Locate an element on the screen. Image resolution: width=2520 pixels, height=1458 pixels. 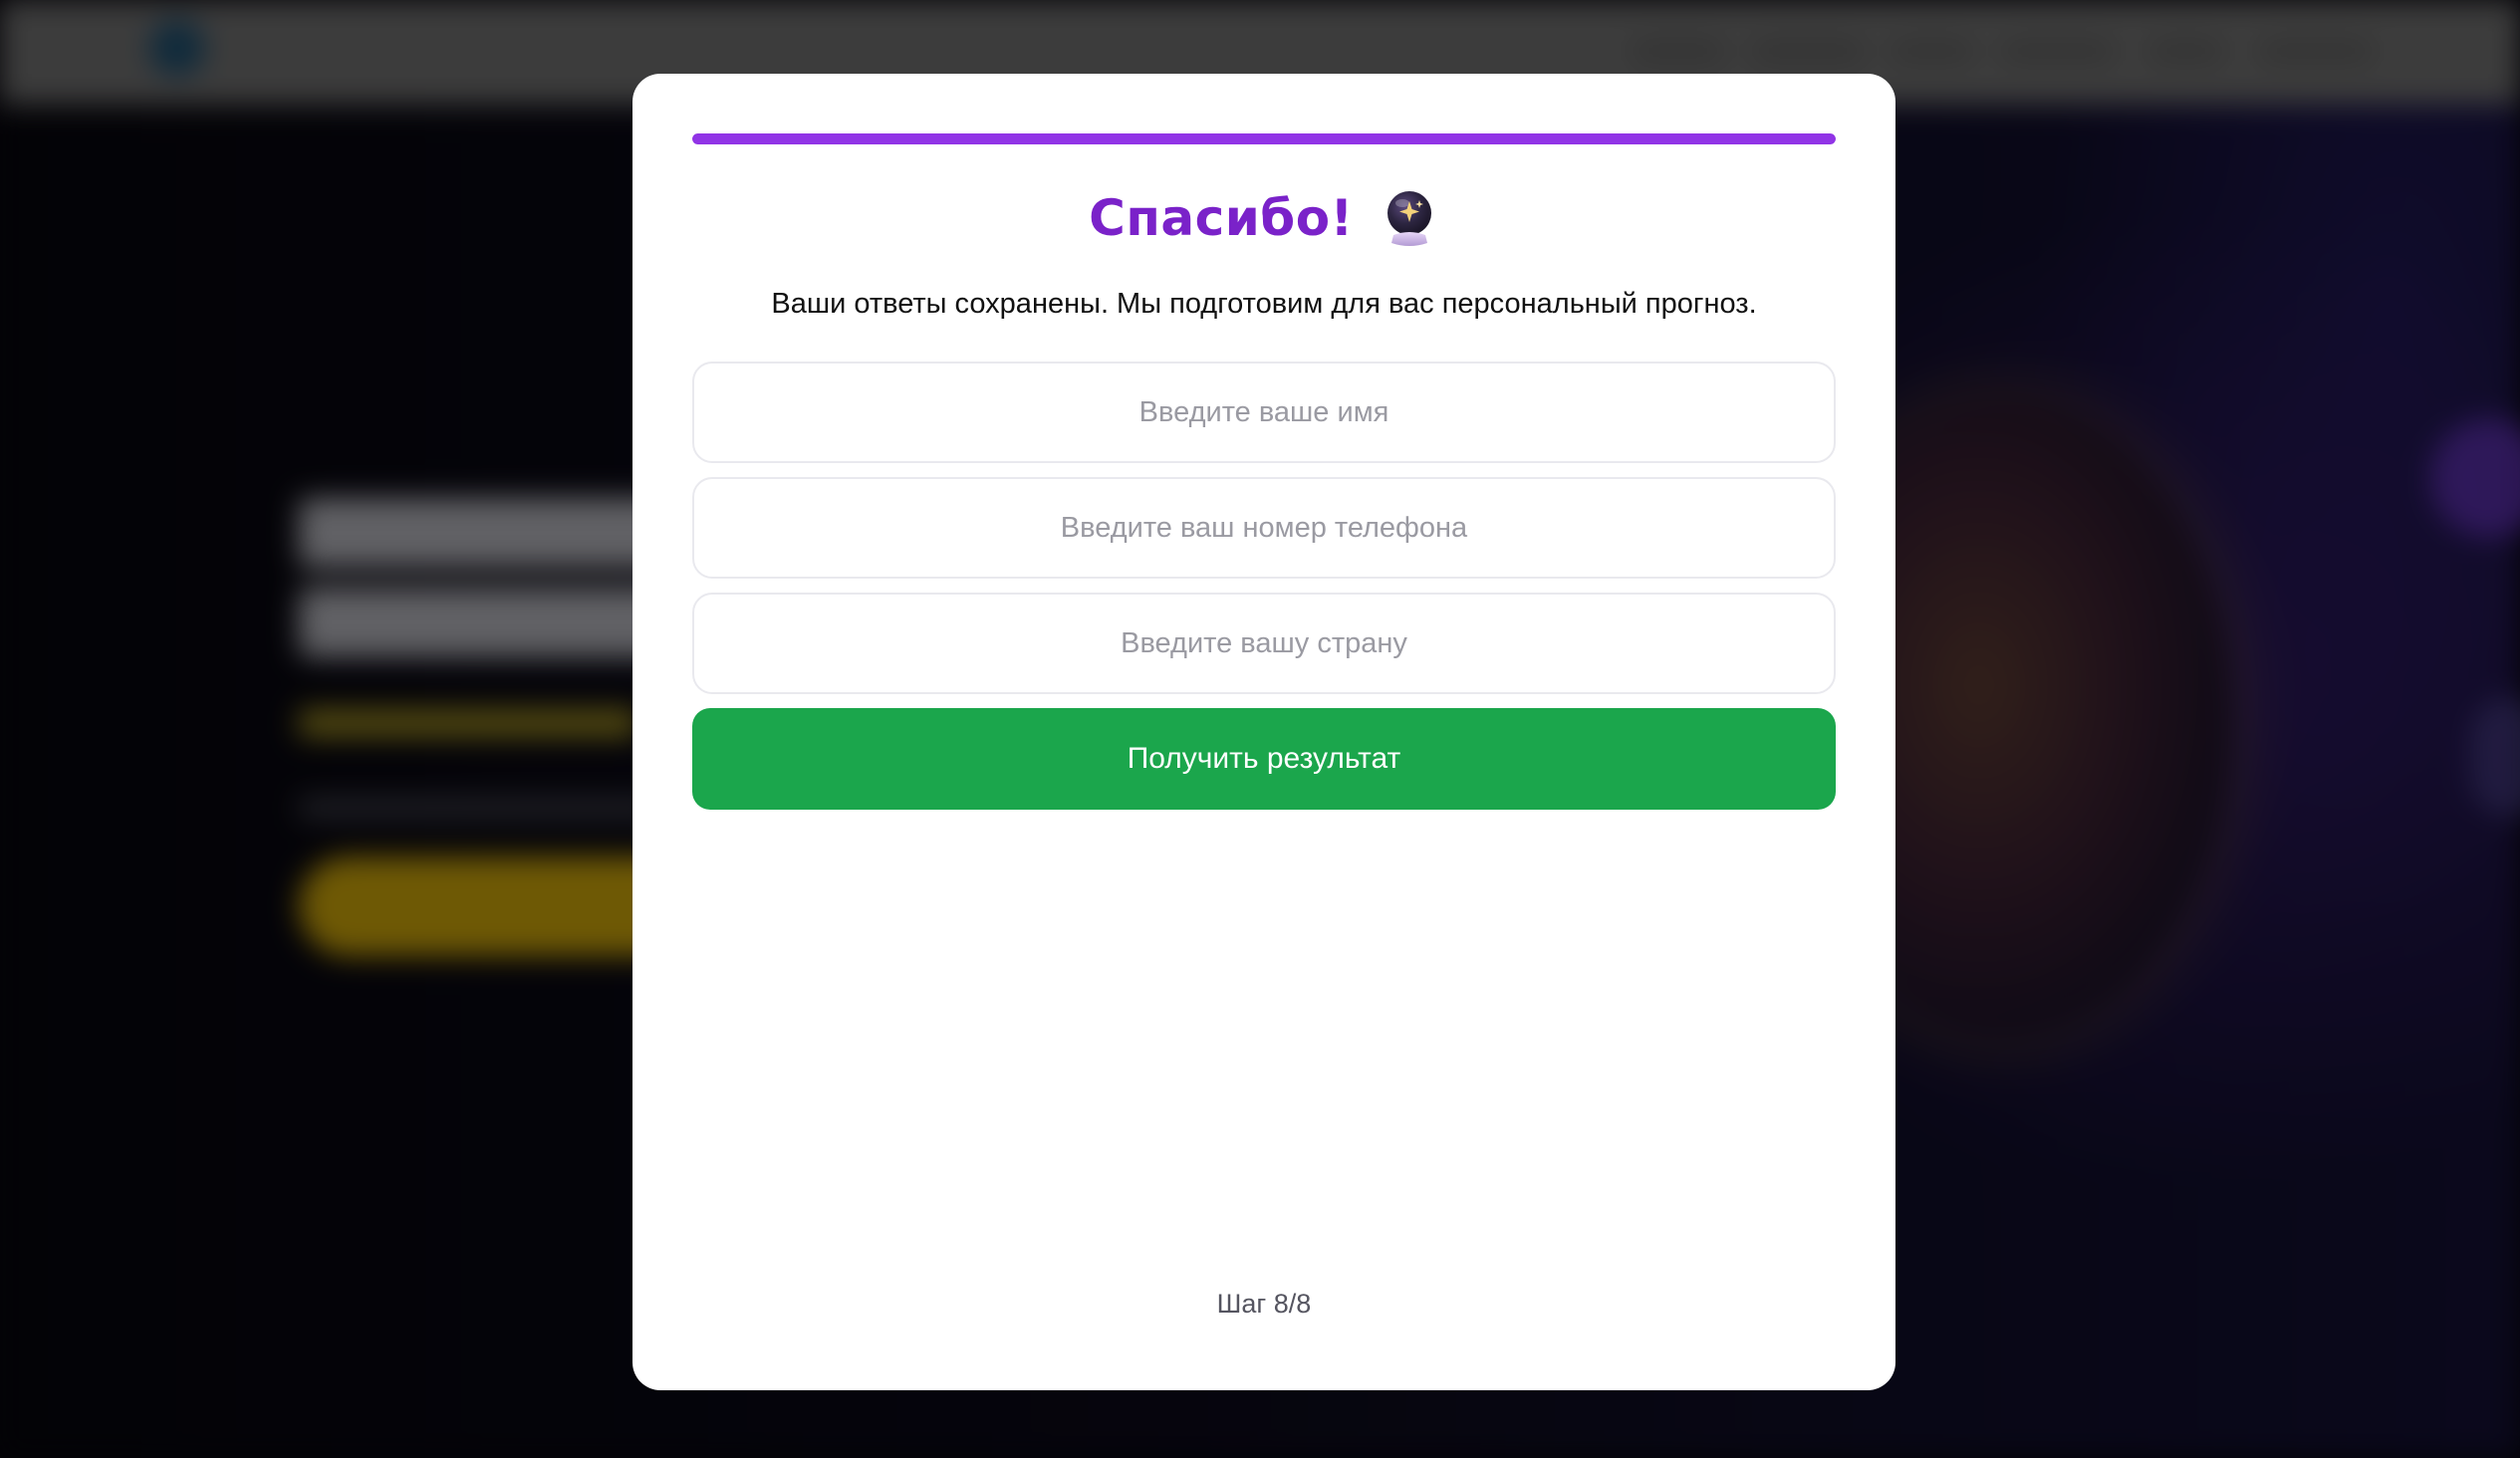
name-input is located at coordinates (1264, 413).